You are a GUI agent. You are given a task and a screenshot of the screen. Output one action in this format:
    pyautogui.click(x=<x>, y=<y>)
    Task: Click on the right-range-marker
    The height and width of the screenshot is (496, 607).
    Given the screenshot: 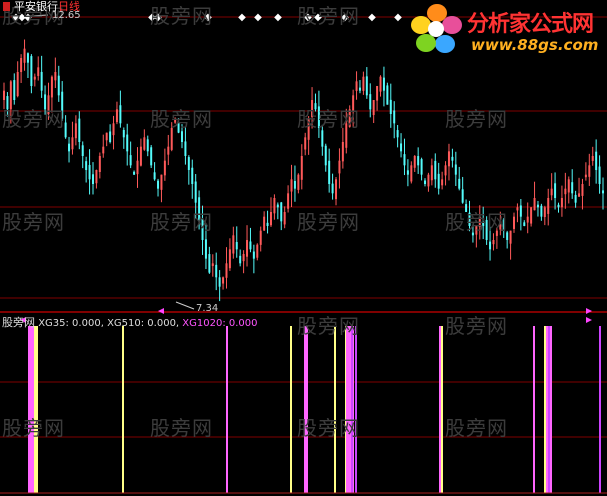 What is the action you would take?
    pyautogui.click(x=589, y=311)
    